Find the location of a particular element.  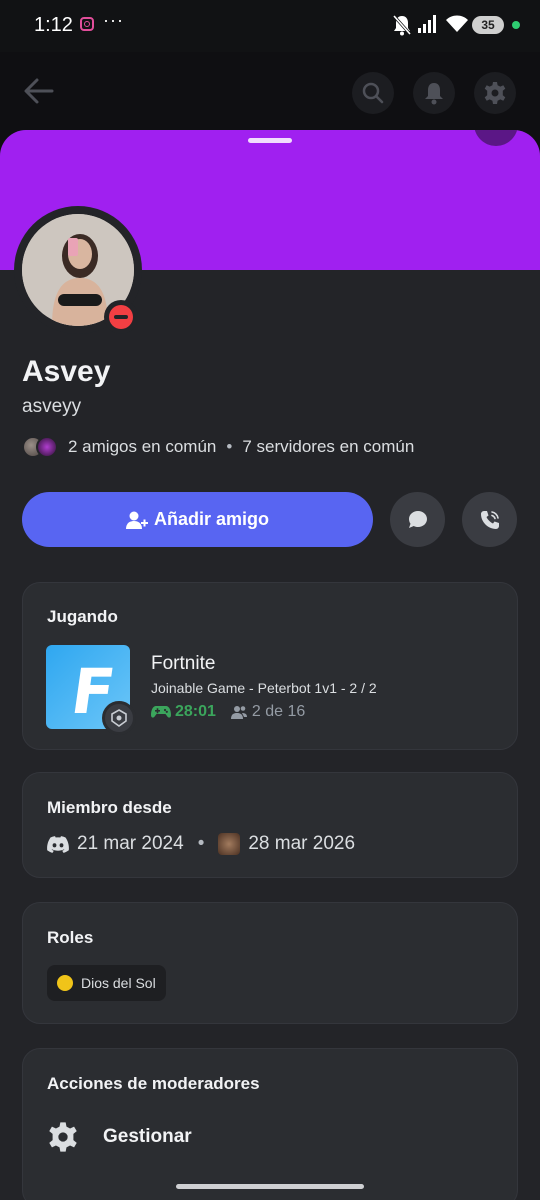

server-join-date: 28 mar 2026 is located at coordinates (302, 843).